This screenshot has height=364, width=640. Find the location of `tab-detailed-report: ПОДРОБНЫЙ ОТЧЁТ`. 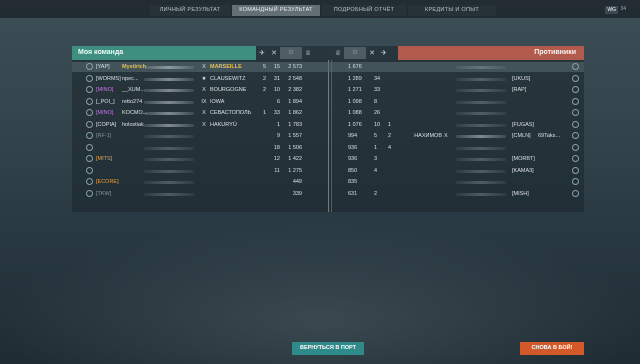

tab-detailed-report: ПОДРОБНЫЙ ОТЧЁТ is located at coordinates (364, 10).